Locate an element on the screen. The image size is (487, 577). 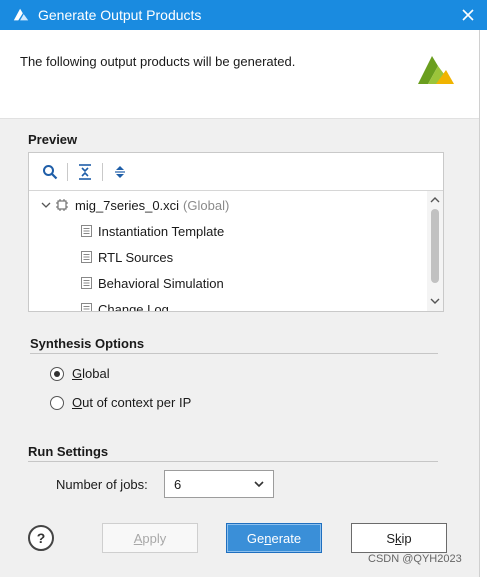
watermark: CSDN @QYH2023 is located at coordinates (415, 559).